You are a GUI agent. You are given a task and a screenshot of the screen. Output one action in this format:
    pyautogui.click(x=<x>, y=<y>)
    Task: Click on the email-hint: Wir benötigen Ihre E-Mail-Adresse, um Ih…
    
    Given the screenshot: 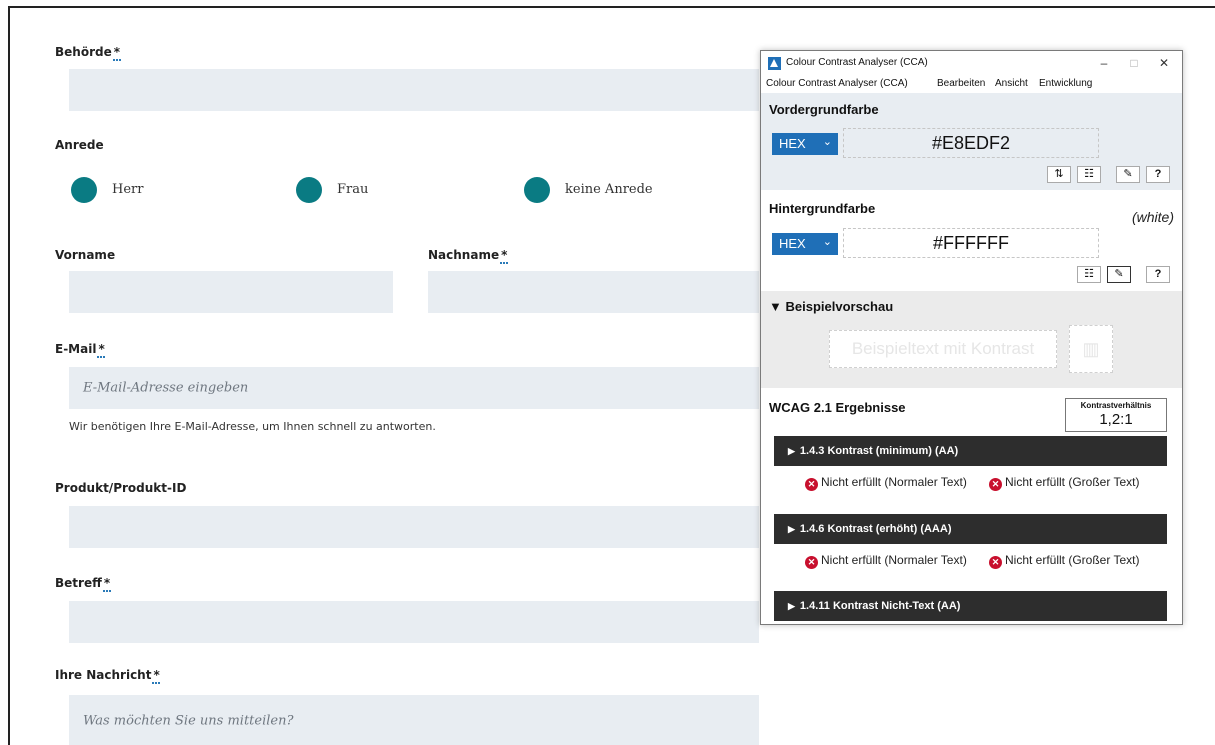 What is the action you would take?
    pyautogui.click(x=252, y=426)
    